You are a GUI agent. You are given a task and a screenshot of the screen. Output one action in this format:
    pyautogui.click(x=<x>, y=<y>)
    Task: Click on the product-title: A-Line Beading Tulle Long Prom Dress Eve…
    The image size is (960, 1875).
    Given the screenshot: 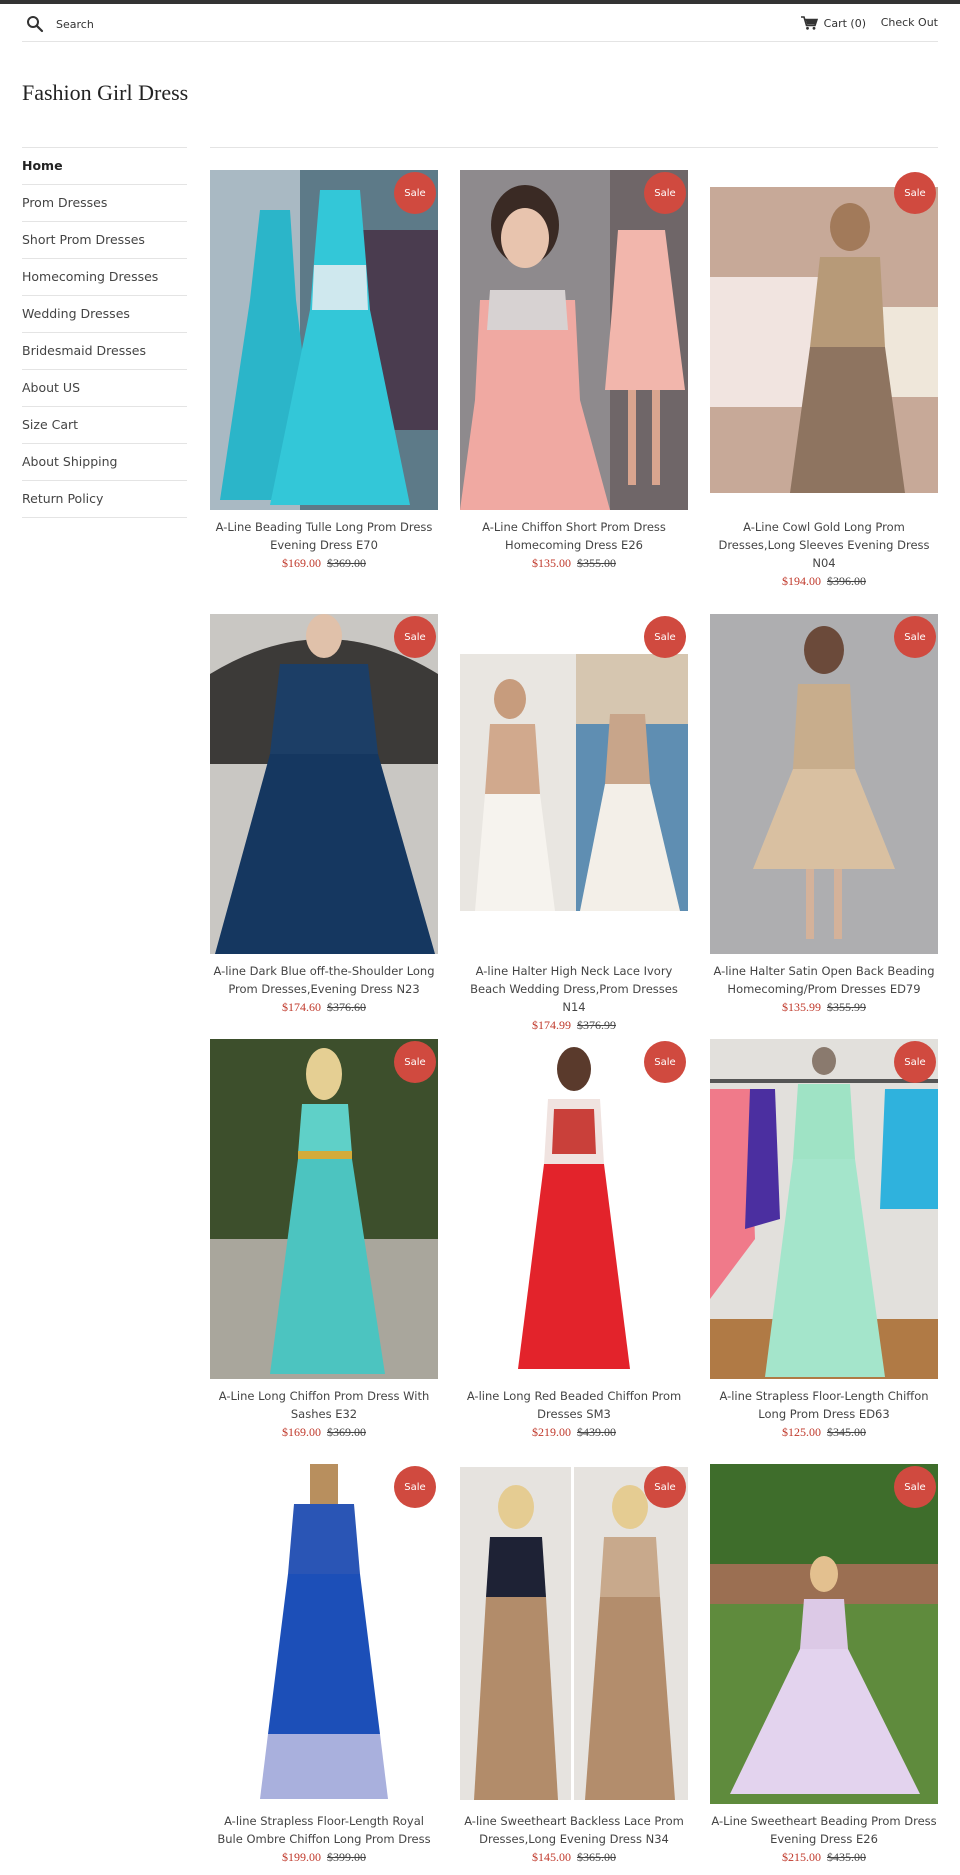 What is the action you would take?
    pyautogui.click(x=324, y=536)
    